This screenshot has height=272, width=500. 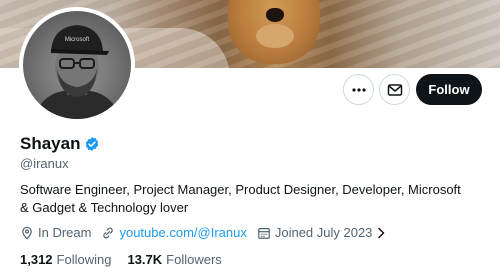 I want to click on following-count: 1,312, so click(x=36, y=259).